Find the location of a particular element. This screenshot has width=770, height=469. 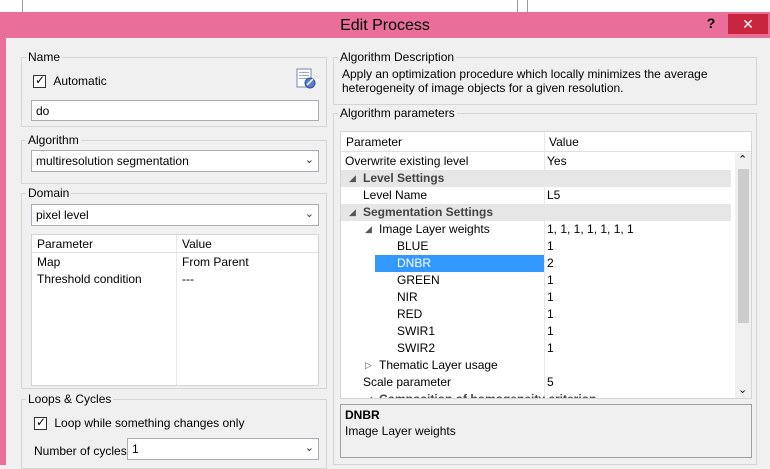

domain-header-value: Value is located at coordinates (197, 244).